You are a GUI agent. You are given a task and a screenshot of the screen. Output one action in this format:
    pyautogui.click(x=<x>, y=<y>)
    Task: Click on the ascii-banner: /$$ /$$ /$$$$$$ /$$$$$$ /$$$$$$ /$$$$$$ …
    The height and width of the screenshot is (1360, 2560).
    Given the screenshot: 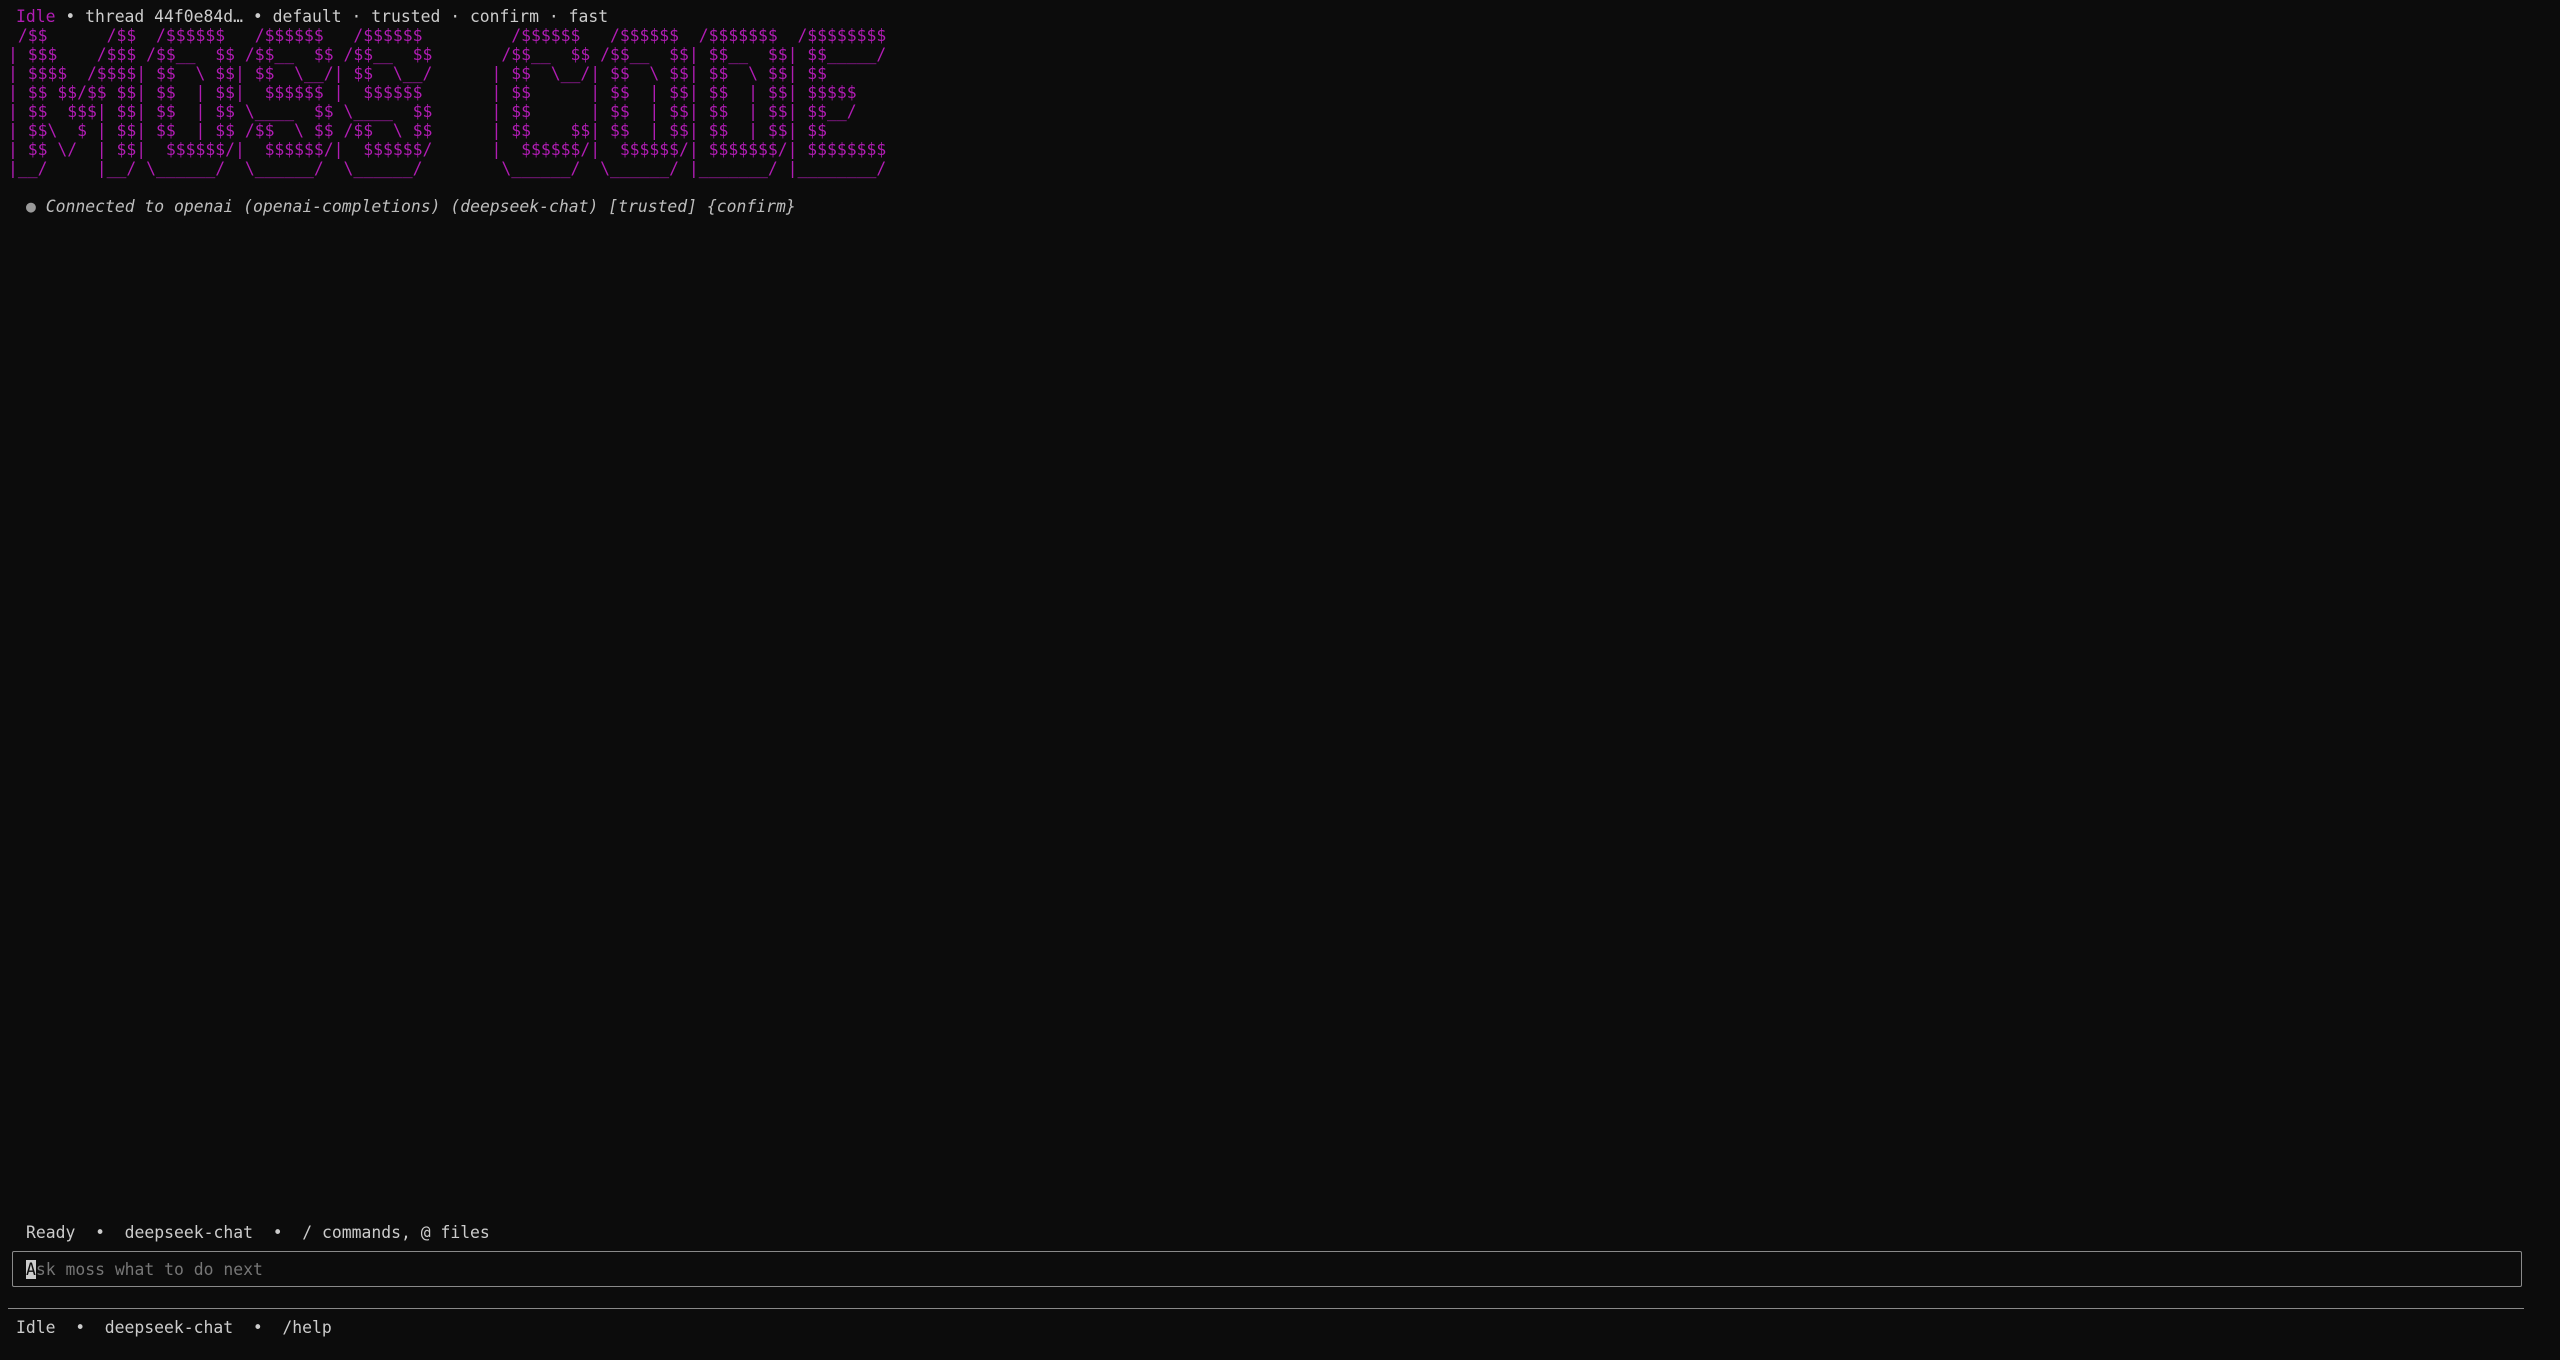 What is the action you would take?
    pyautogui.click(x=447, y=102)
    